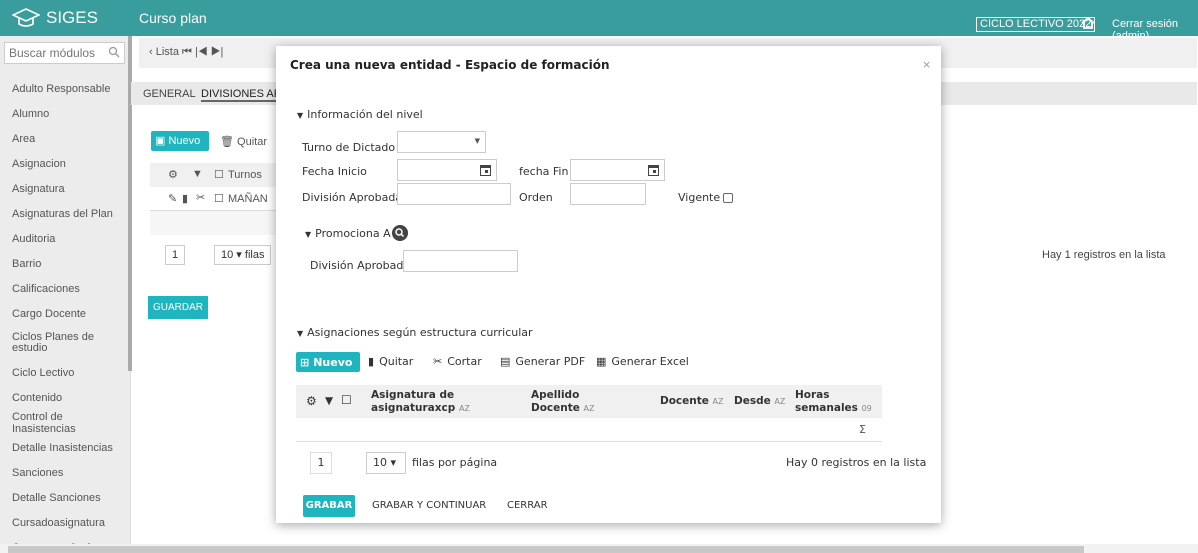 Image resolution: width=1198 pixels, height=553 pixels. What do you see at coordinates (64, 113) in the screenshot?
I see `sidebar-item: Alumno` at bounding box center [64, 113].